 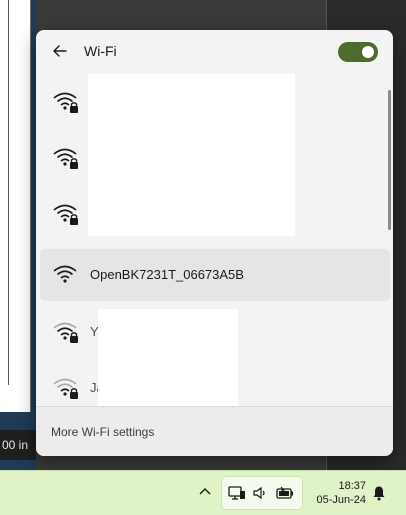 What do you see at coordinates (167, 274) in the screenshot?
I see `network-name: OpenBK7231T_06673A5B` at bounding box center [167, 274].